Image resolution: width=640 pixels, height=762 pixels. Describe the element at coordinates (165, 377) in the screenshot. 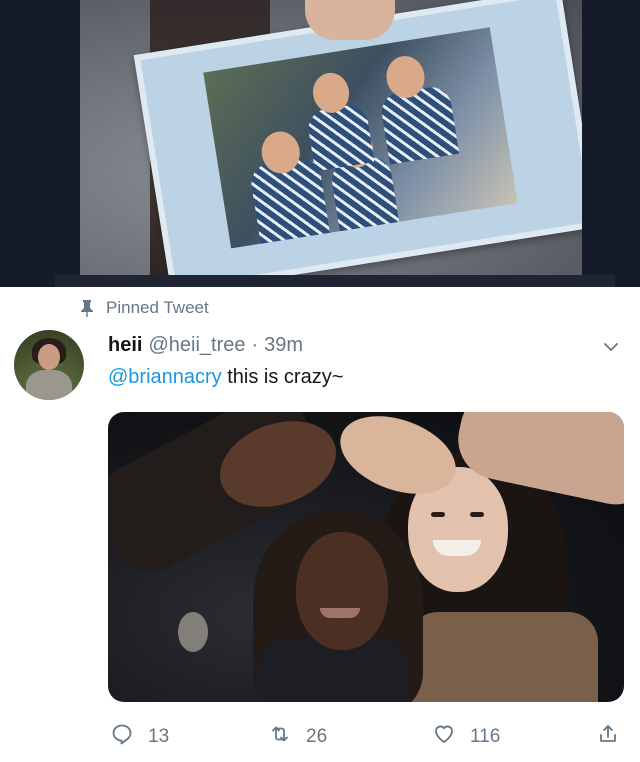

I see `mention-link: @briannacry` at that location.